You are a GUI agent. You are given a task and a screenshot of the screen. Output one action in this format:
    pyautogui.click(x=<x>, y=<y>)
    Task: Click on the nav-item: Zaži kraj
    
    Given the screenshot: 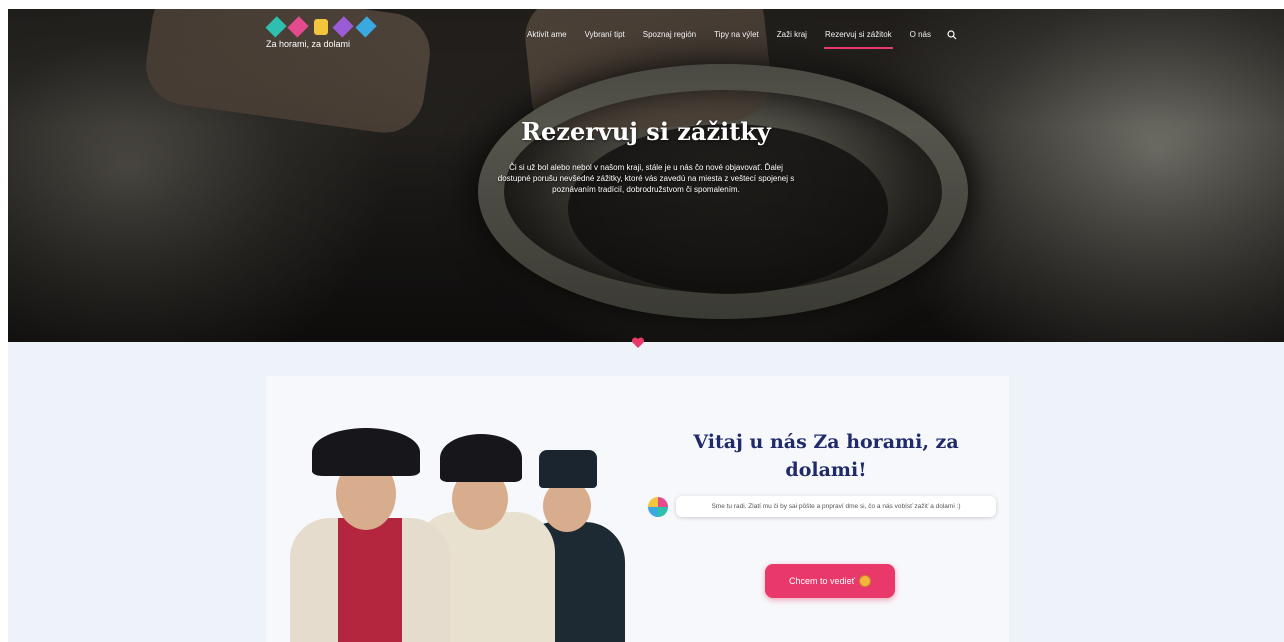 What is the action you would take?
    pyautogui.click(x=792, y=35)
    